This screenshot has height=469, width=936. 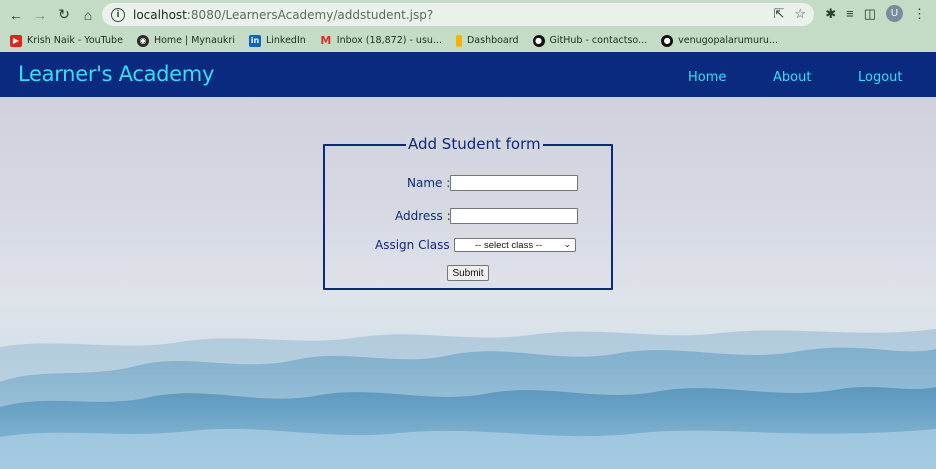 I want to click on nav-home-link: Home, so click(x=707, y=77).